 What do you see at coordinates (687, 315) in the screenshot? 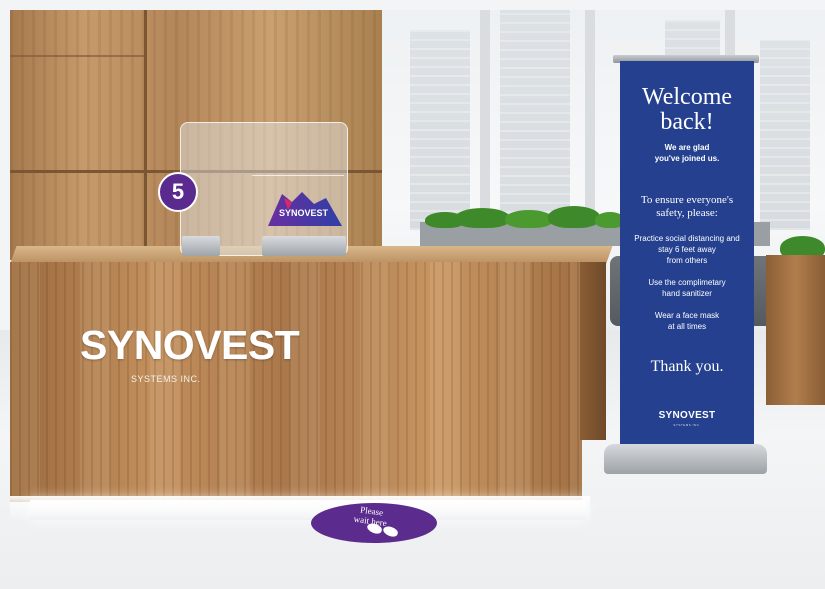
I see `banner-item-line: Wear a face mask` at bounding box center [687, 315].